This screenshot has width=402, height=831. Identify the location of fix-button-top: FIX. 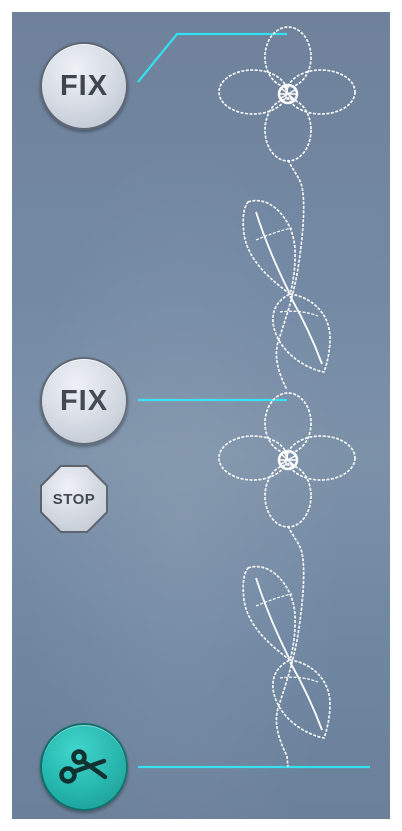
(84, 86).